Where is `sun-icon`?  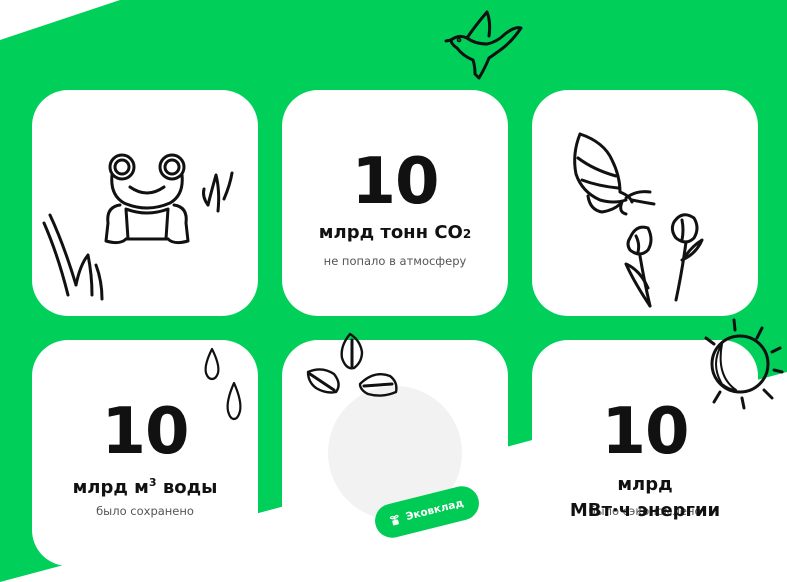
sun-icon is located at coordinates (744, 364).